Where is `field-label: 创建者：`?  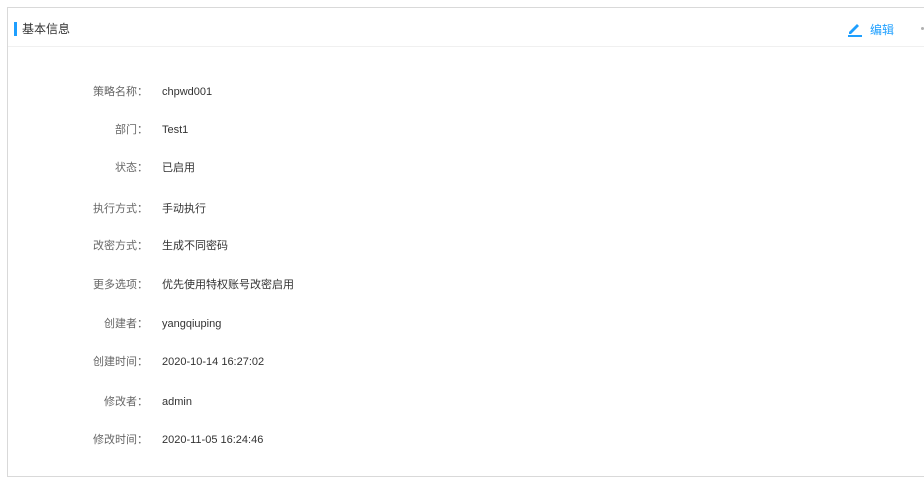 field-label: 创建者： is located at coordinates (126, 324).